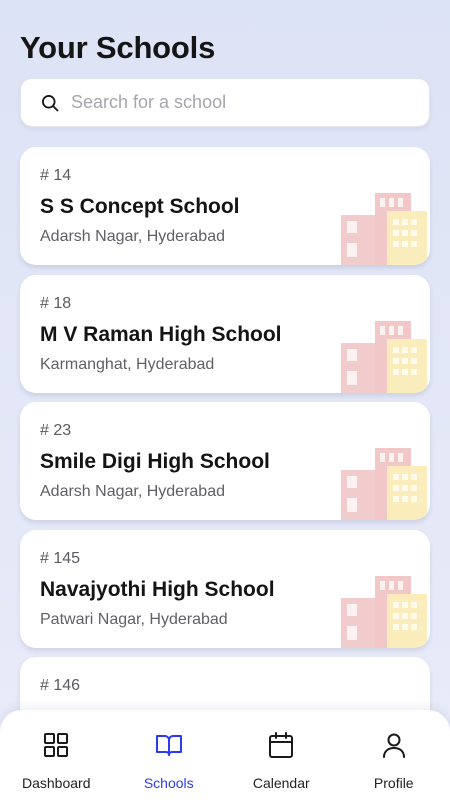 The width and height of the screenshot is (450, 800). I want to click on grid-icon, so click(56, 745).